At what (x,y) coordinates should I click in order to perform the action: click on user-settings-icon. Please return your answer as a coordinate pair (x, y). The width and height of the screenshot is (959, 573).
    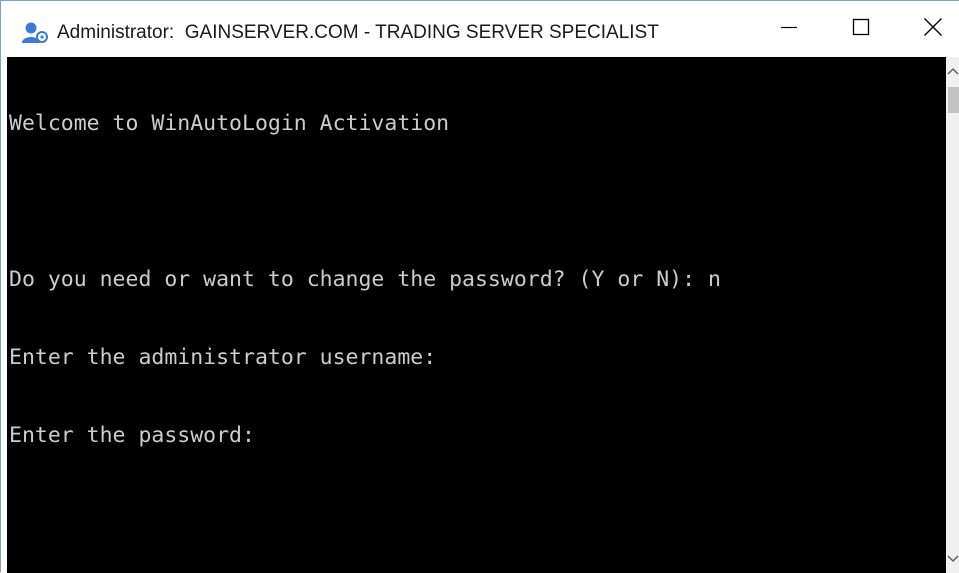
    Looking at the image, I should click on (35, 33).